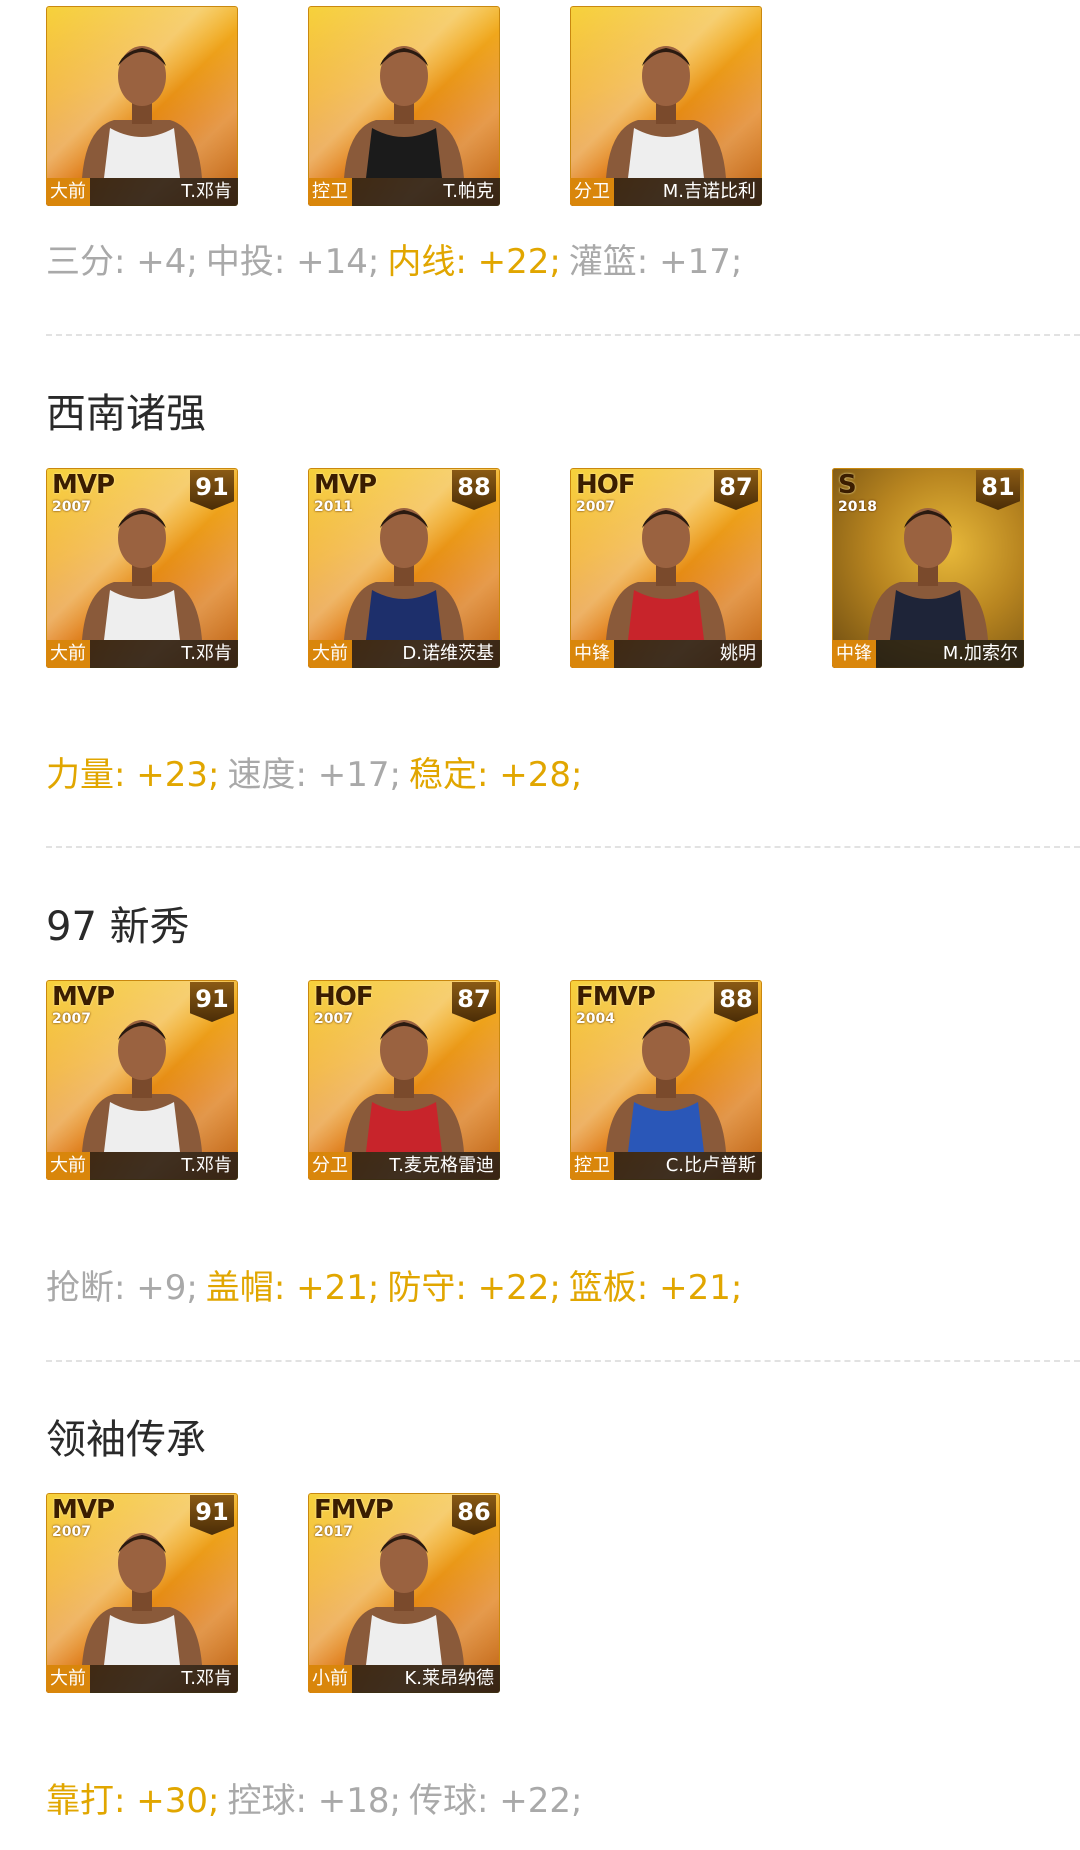 The height and width of the screenshot is (1850, 1080). I want to click on card-tier-badge: S, so click(847, 485).